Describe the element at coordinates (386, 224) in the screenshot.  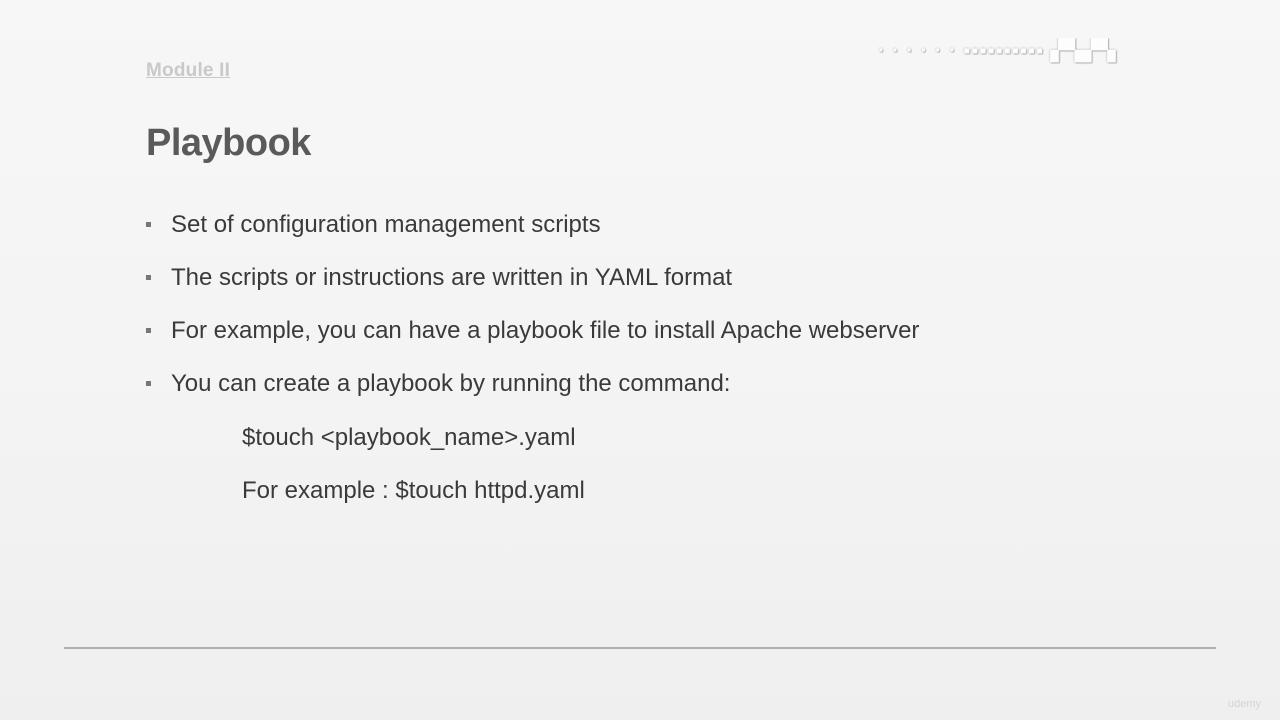
I see `bullet-text: Set of configuration management scripts` at that location.